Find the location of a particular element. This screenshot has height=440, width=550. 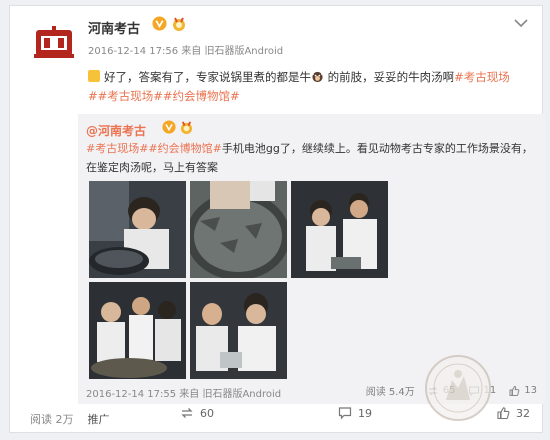

post-text-lead: 好了，答案有了，专家说锅里煮的都是牛 is located at coordinates (207, 77).